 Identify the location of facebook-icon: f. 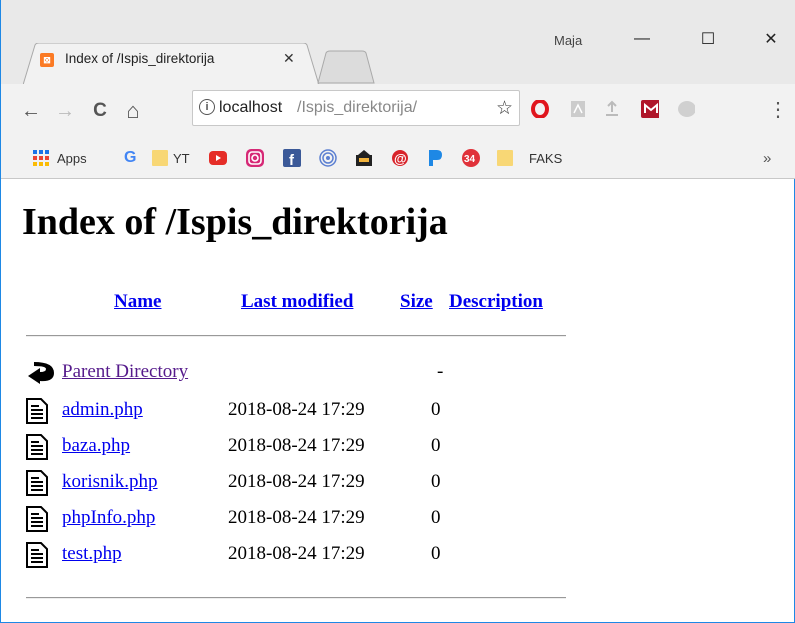
(292, 158).